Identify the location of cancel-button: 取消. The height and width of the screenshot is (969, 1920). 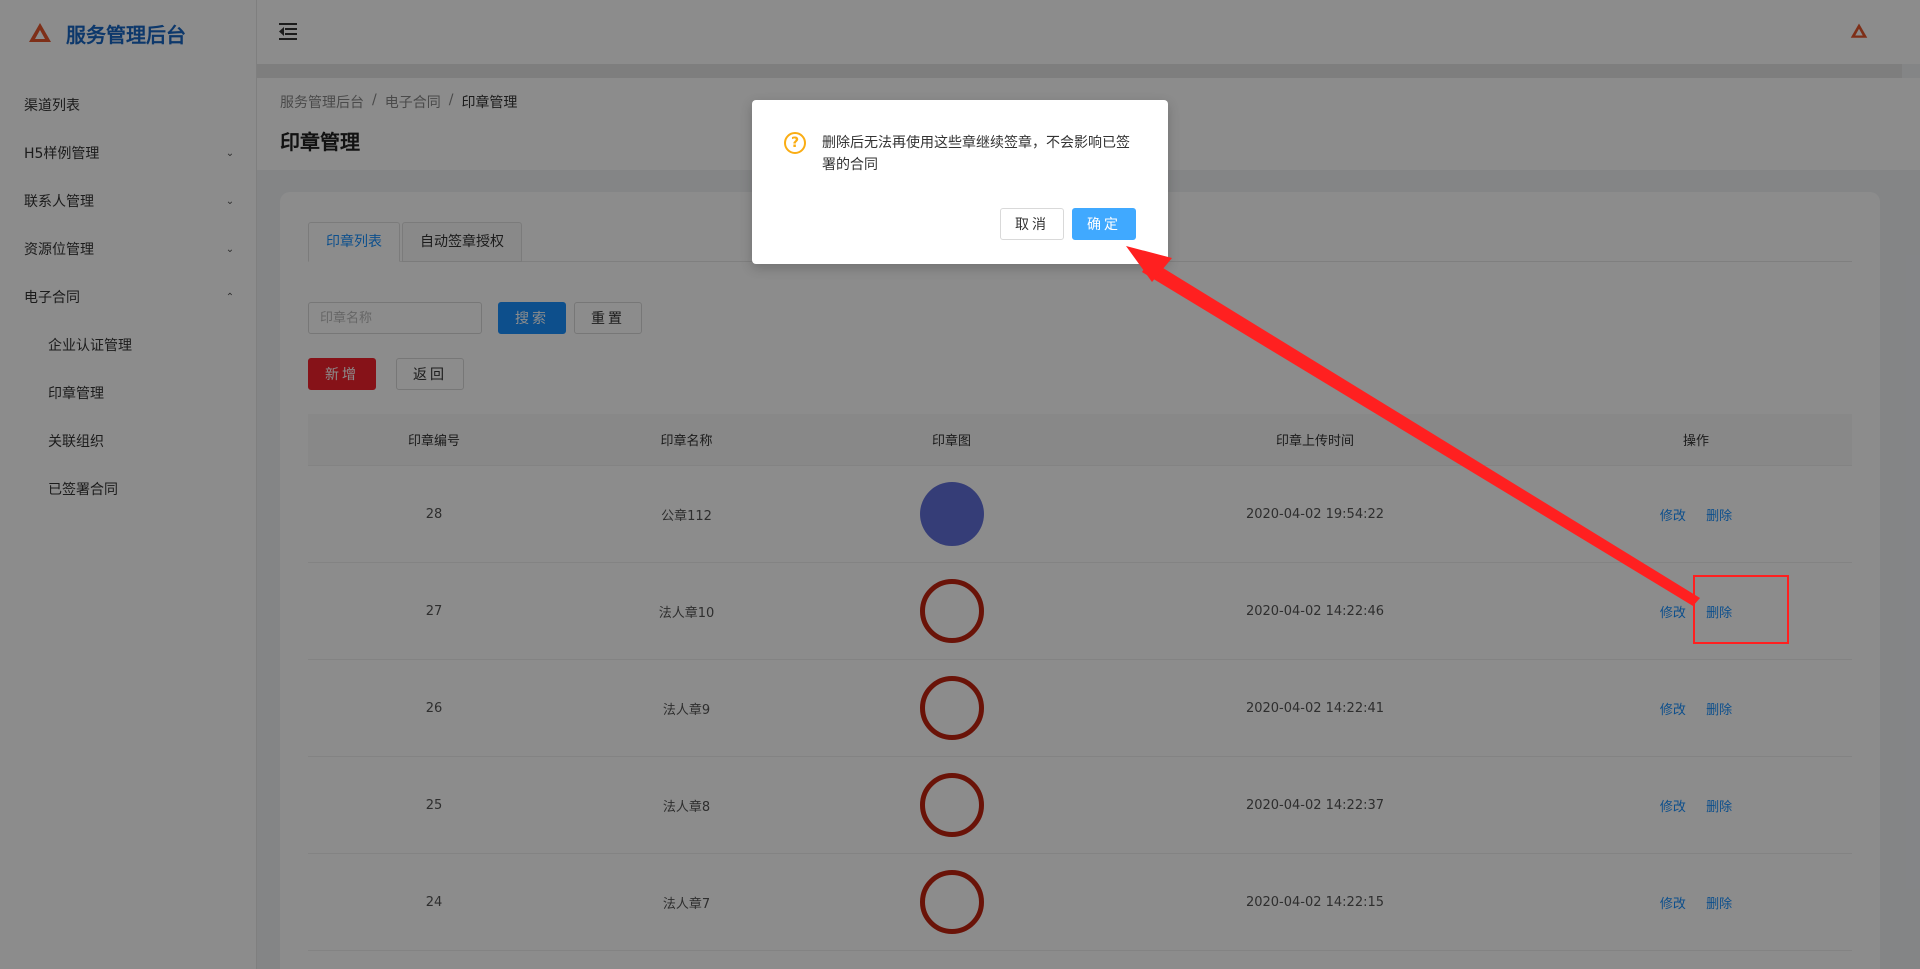
(1032, 224).